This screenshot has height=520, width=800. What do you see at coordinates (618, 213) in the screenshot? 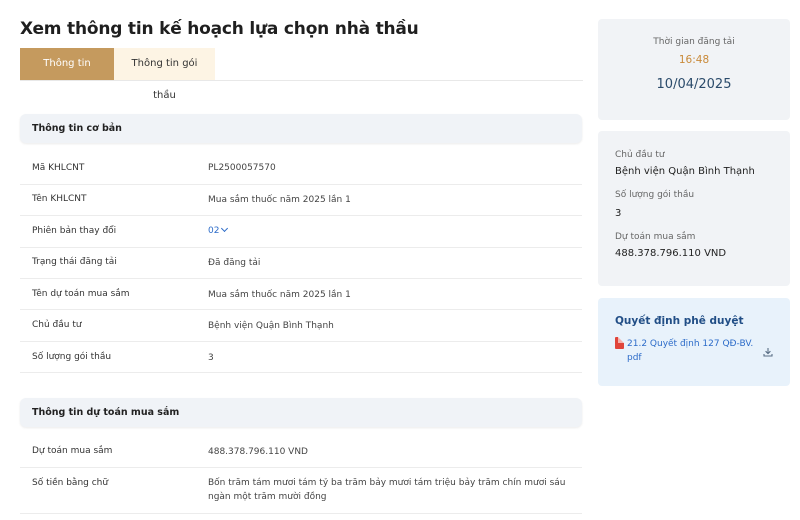
I see `packages-value: 3` at bounding box center [618, 213].